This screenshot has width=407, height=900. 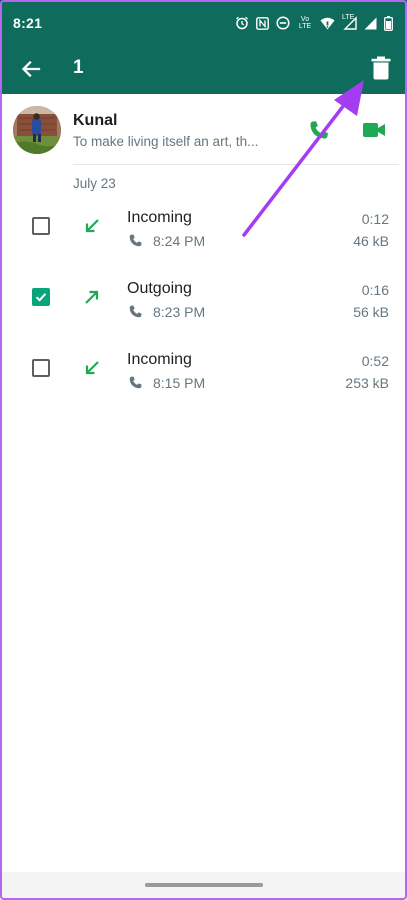 I want to click on trash-icon, so click(x=381, y=68).